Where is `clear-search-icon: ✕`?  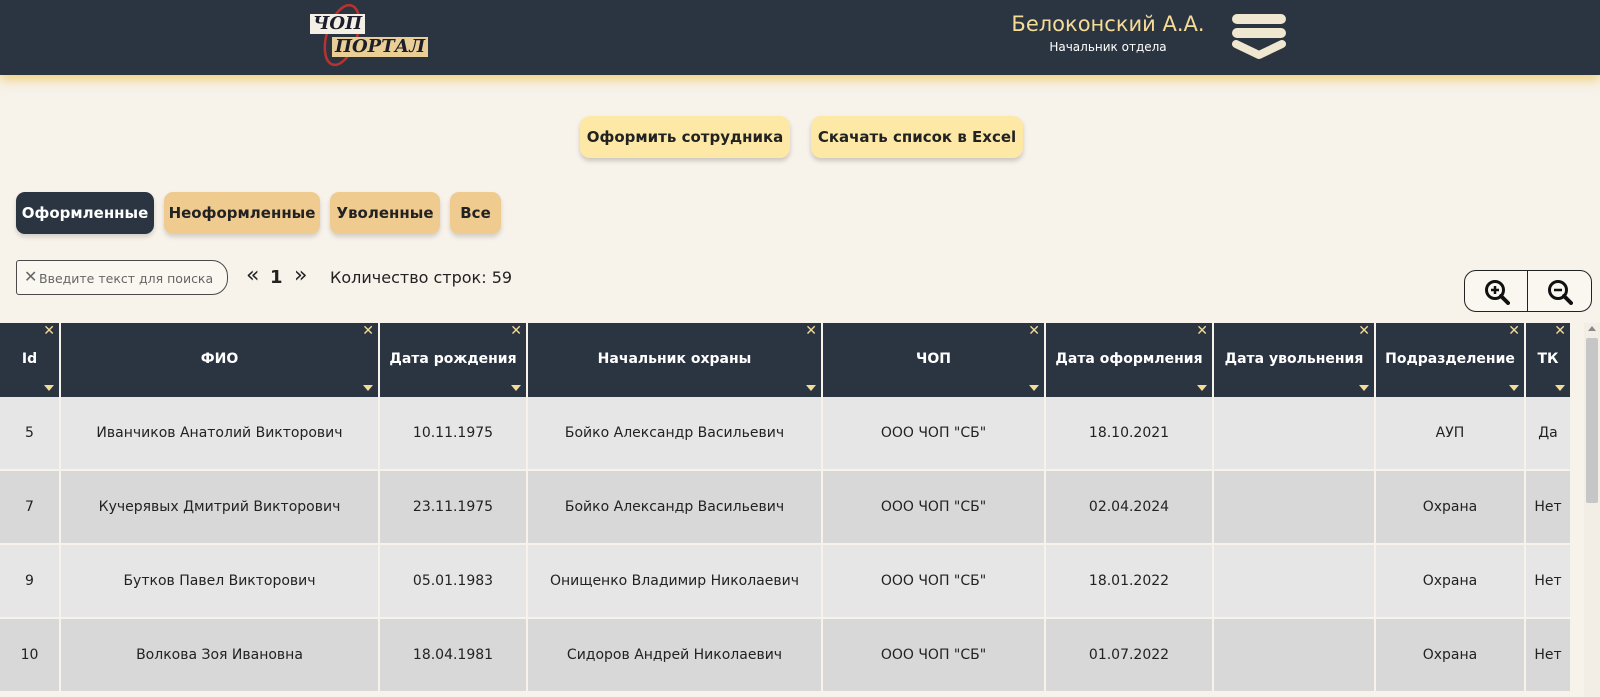 clear-search-icon: ✕ is located at coordinates (30, 277).